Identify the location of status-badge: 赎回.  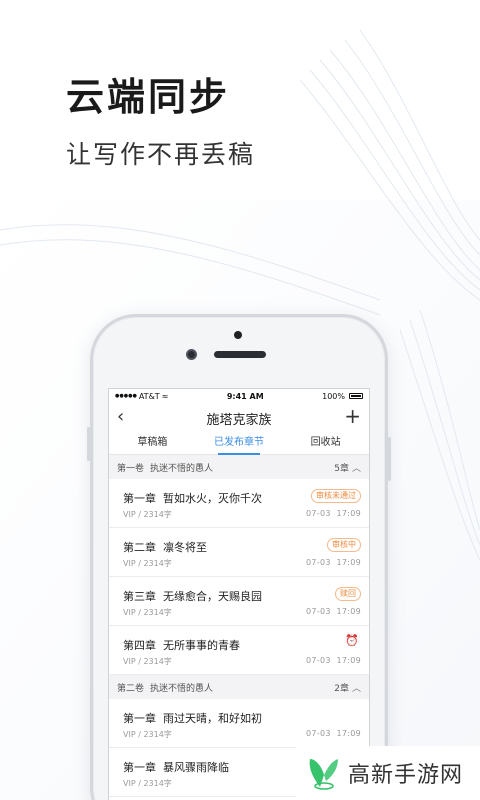
(348, 594).